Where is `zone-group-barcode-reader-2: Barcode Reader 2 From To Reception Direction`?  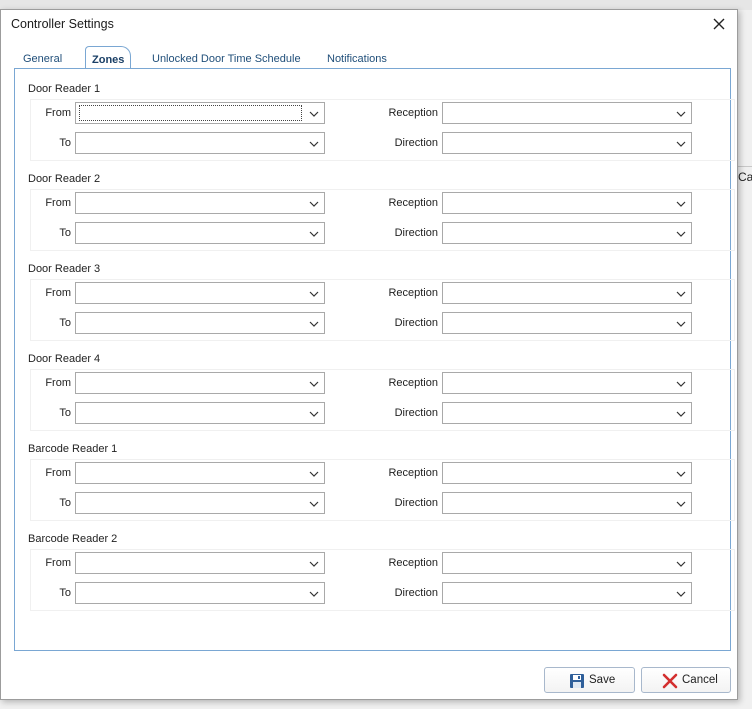 zone-group-barcode-reader-2: Barcode Reader 2 From To Reception Direction is located at coordinates (381, 570).